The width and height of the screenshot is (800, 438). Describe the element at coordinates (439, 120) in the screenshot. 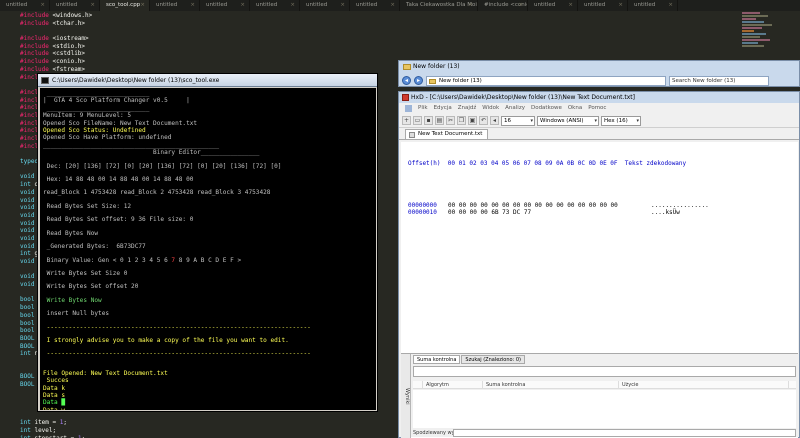

I see `print-icon: ▤` at that location.